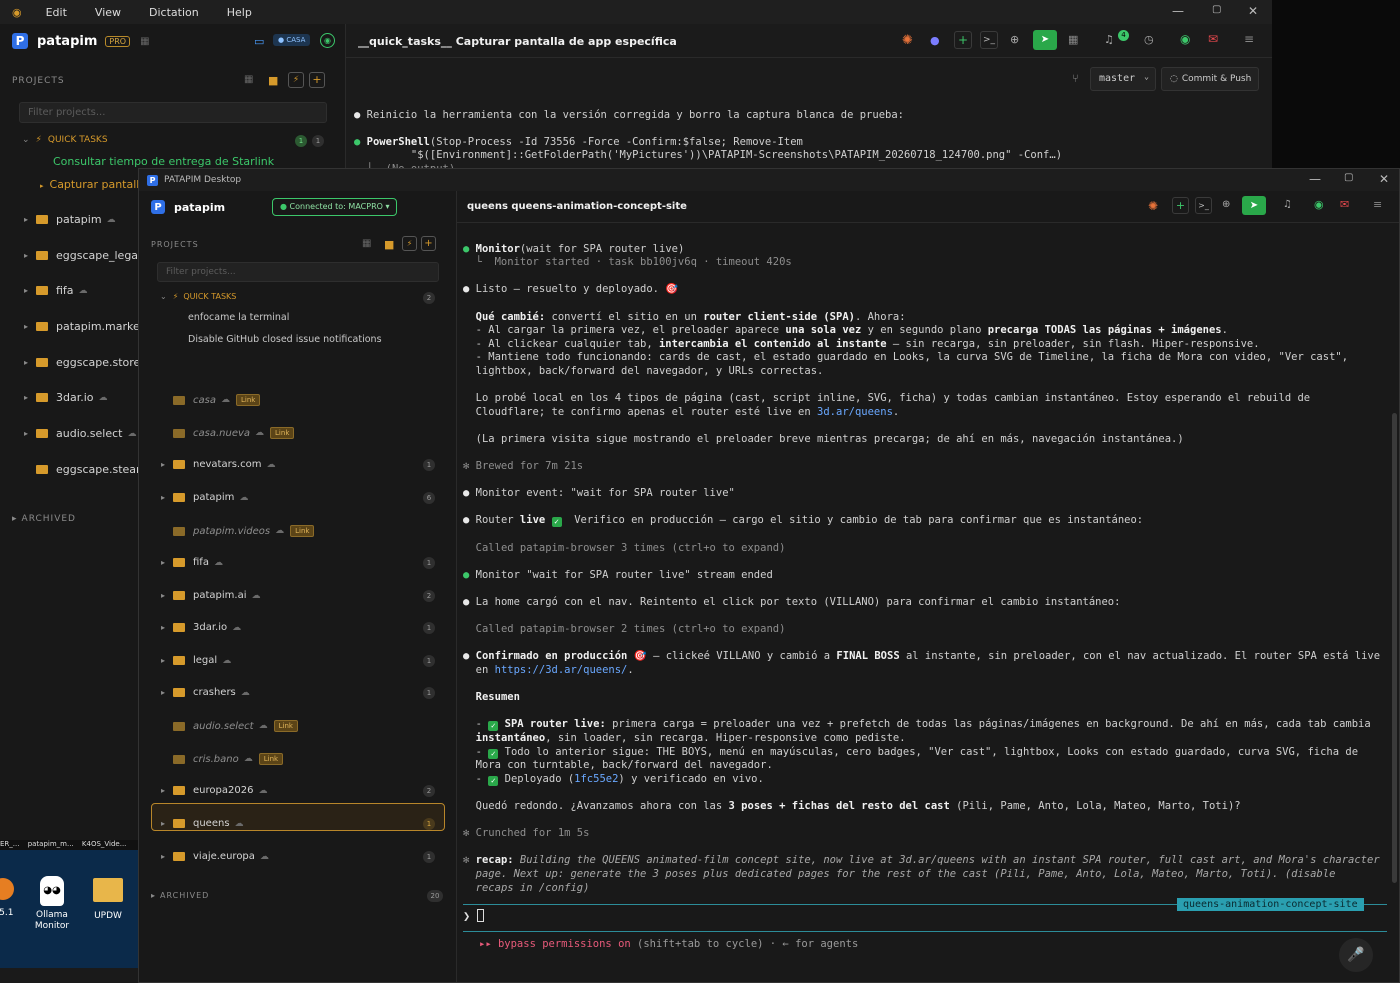 The width and height of the screenshot is (1400, 983). Describe the element at coordinates (163, 161) in the screenshot. I see `quick-task-item: Consultar tiempo de entrega de Starlink` at that location.